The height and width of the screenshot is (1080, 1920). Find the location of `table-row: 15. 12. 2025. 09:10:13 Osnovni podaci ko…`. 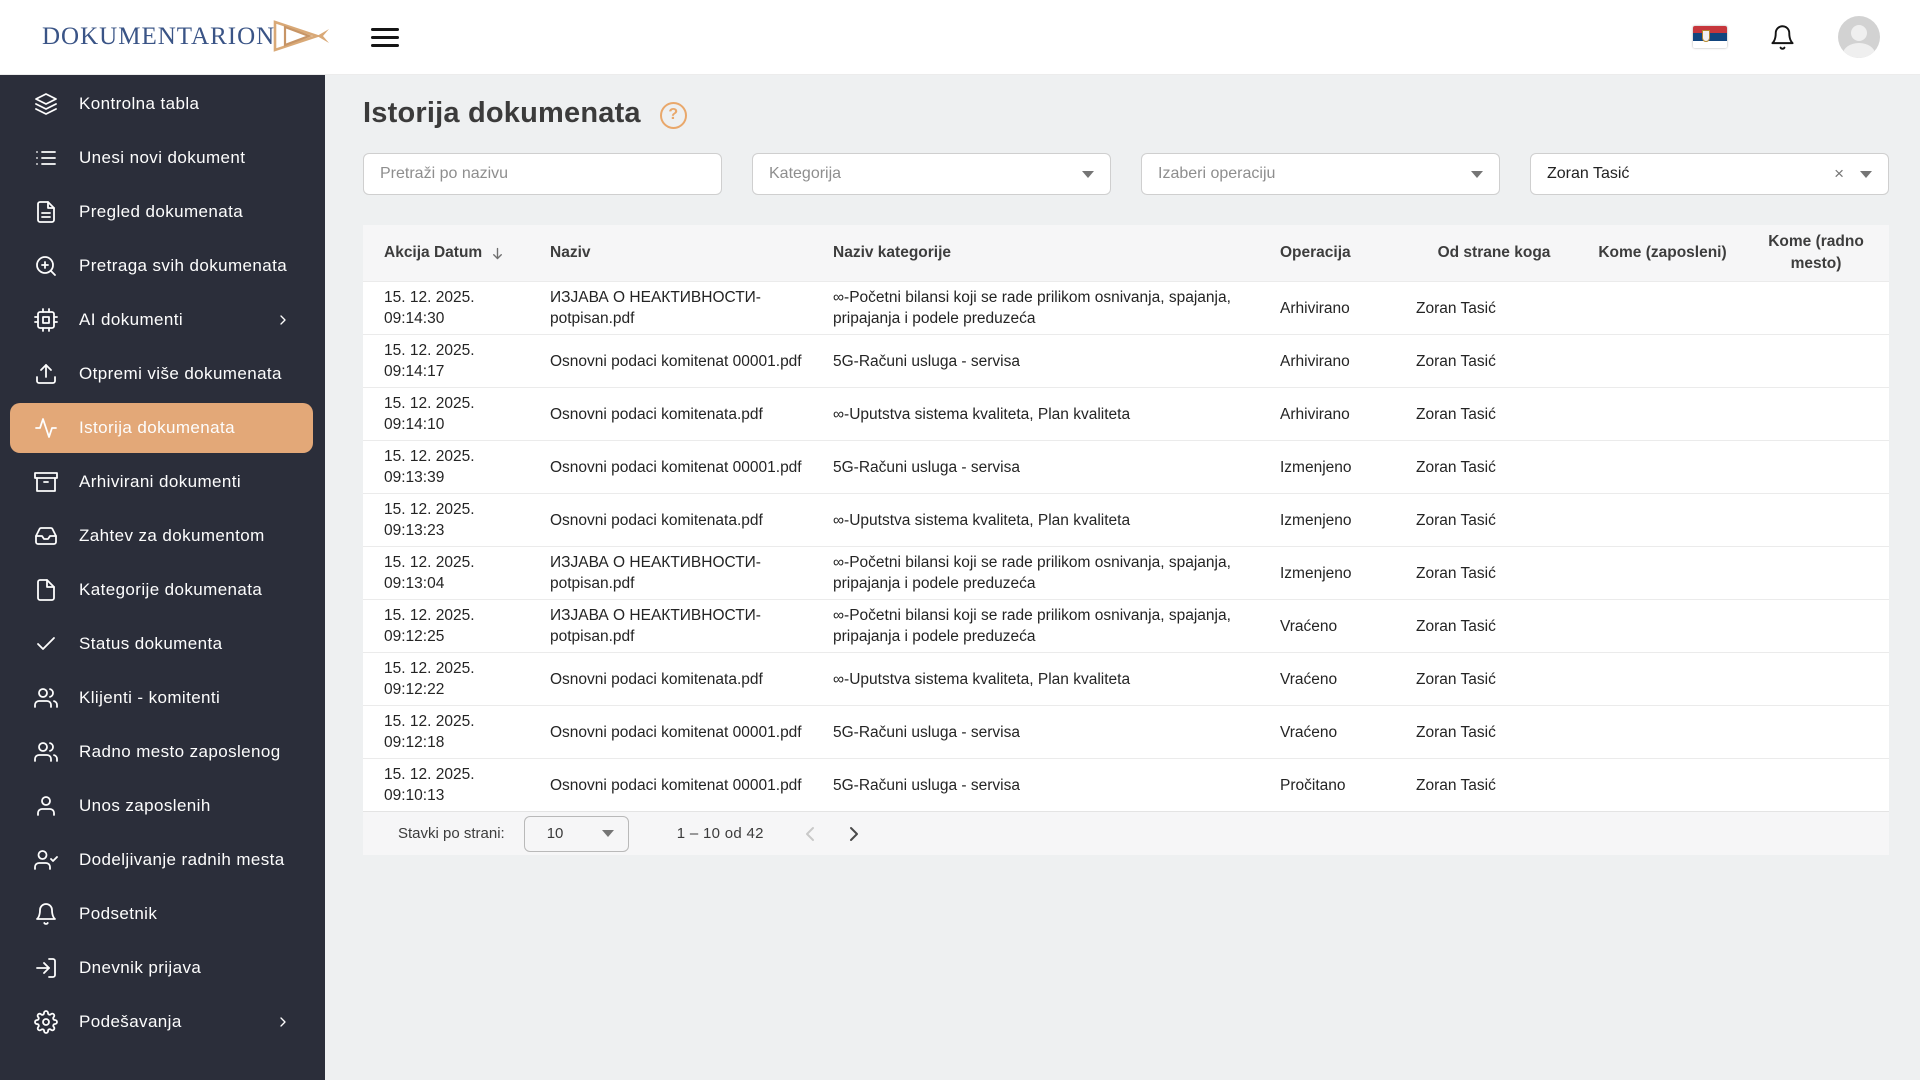

table-row: 15. 12. 2025. 09:10:13 Osnovni podaci ko… is located at coordinates (1126, 784).